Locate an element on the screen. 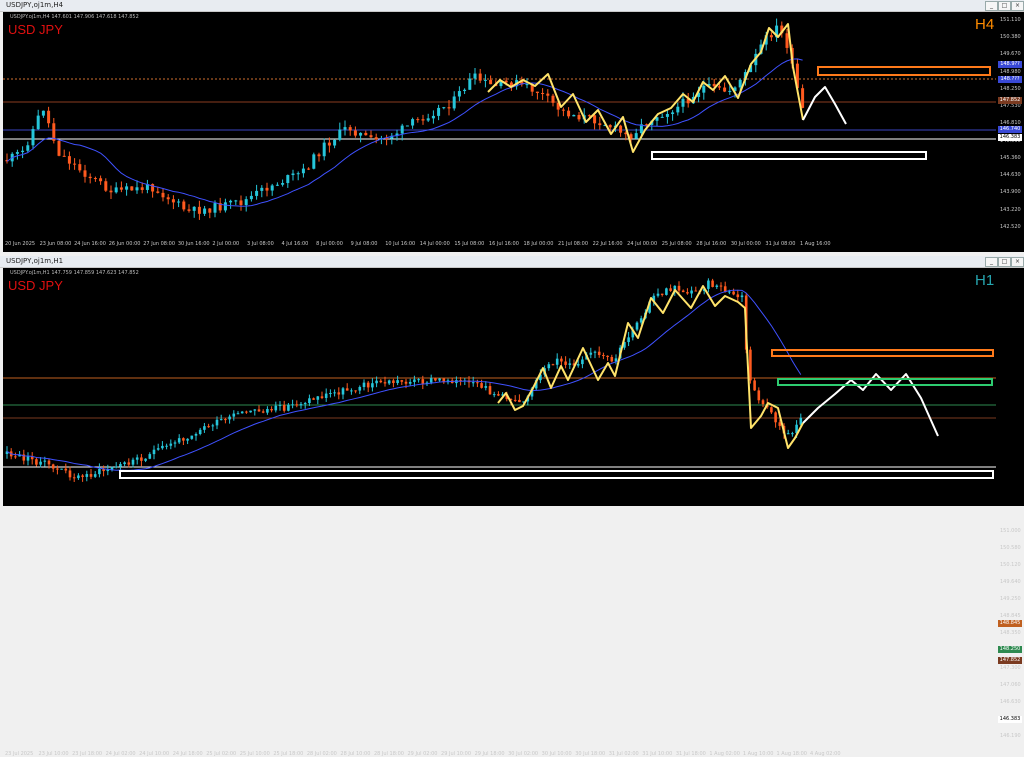  time-axis-h1 is located at coordinates (513, 499).